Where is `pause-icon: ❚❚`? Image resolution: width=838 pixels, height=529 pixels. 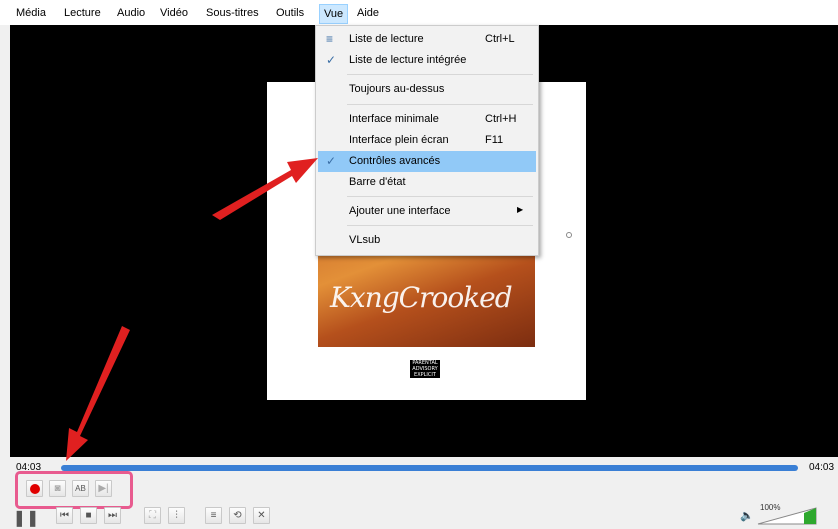 pause-icon: ❚❚ is located at coordinates (26, 518).